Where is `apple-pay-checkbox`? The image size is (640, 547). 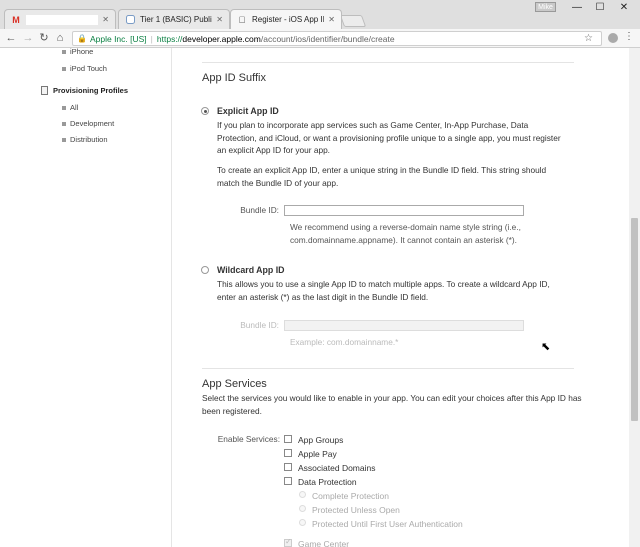 apple-pay-checkbox is located at coordinates (288, 453).